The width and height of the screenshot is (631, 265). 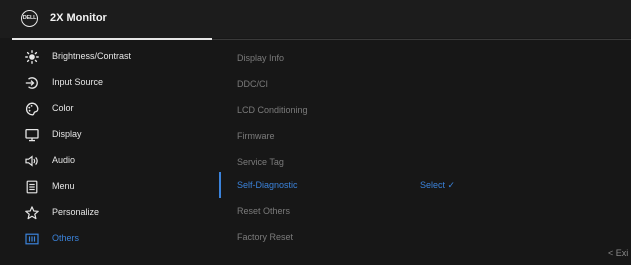 I want to click on menu-label: Personalize, so click(x=76, y=212).